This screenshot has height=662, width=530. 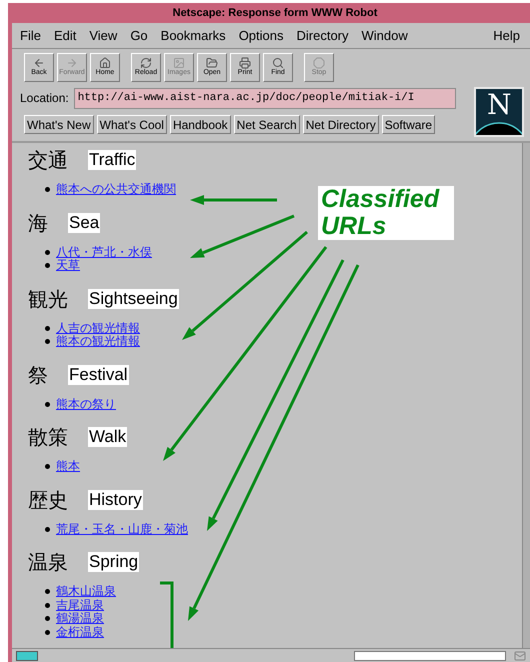 I want to click on section-label: Spring, so click(x=114, y=562).